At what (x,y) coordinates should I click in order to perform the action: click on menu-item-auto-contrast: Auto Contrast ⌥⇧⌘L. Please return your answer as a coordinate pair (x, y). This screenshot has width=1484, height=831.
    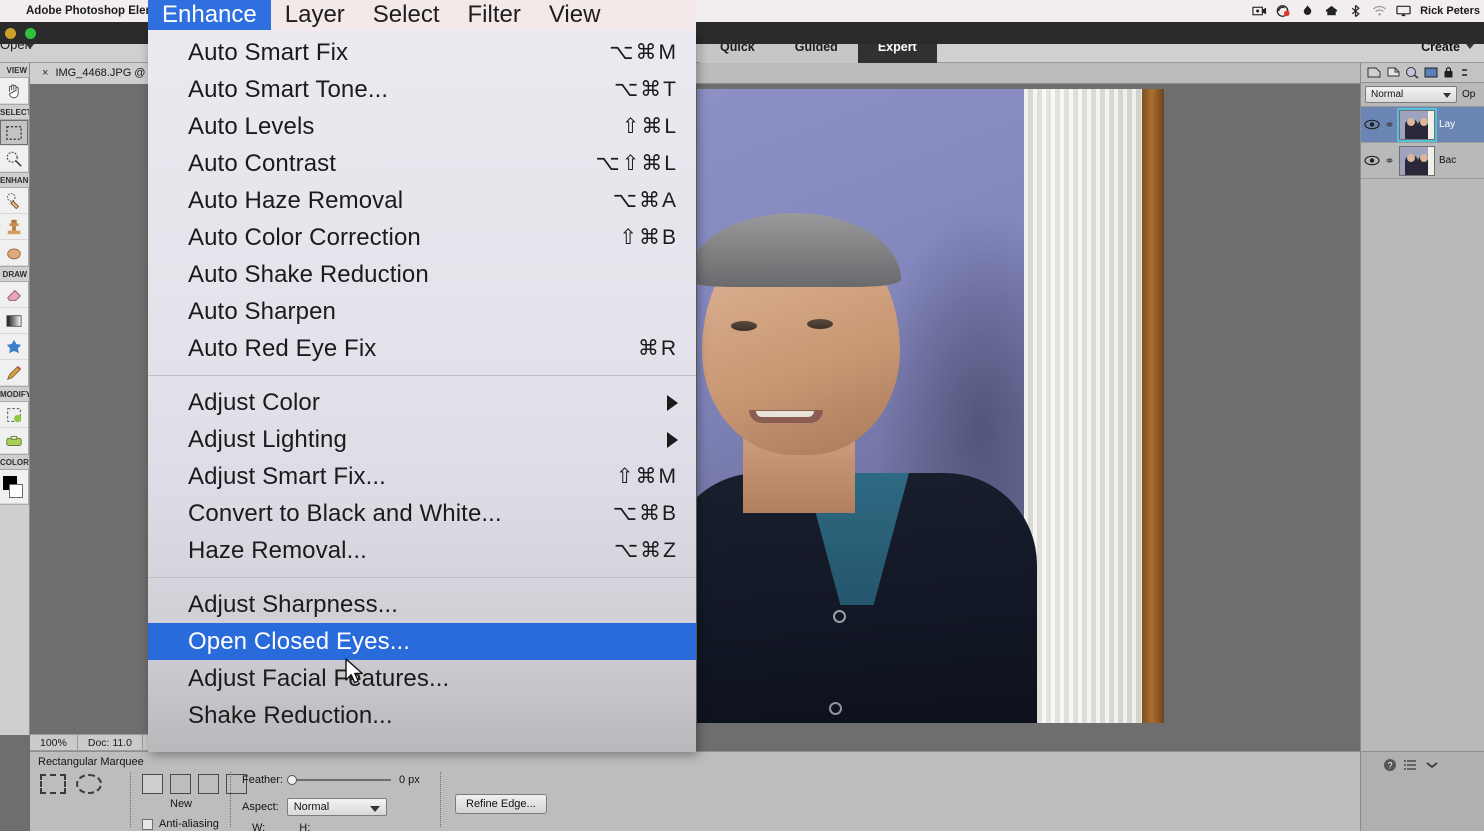
    Looking at the image, I should click on (422, 163).